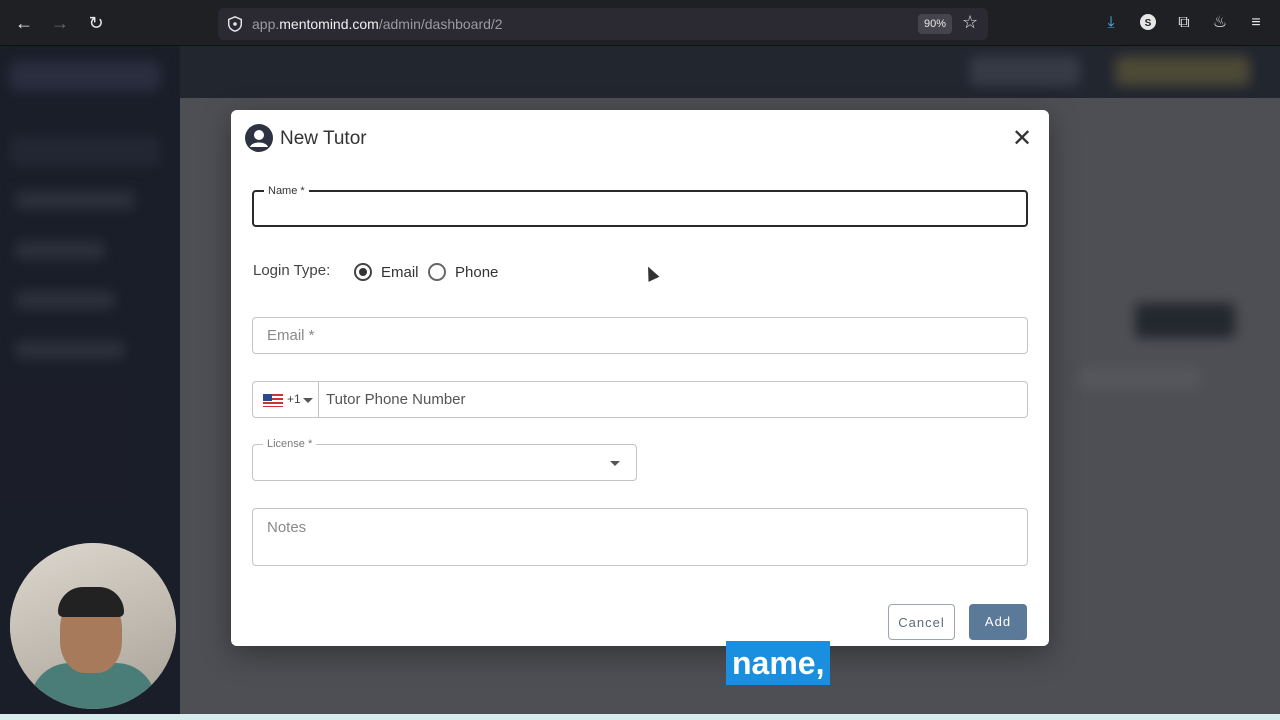 This screenshot has height=720, width=1280. What do you see at coordinates (921, 622) in the screenshot?
I see `cancel-button: Cancel` at bounding box center [921, 622].